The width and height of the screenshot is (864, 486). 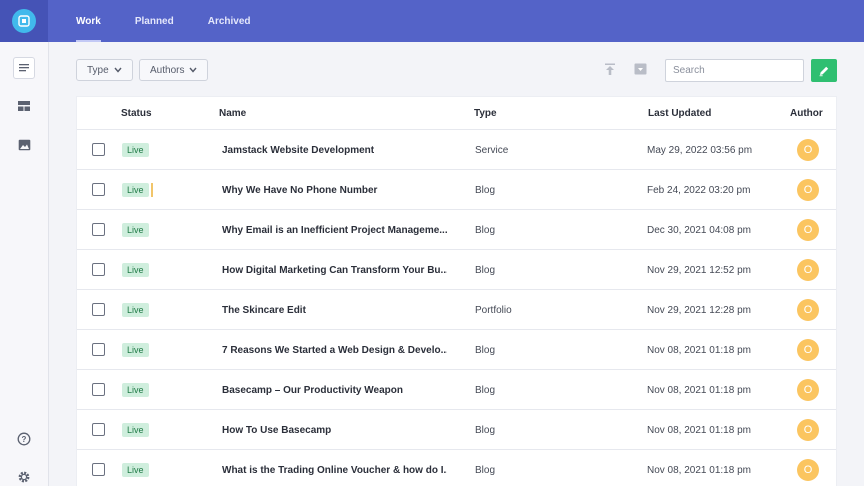 I want to click on publish-button, so click(x=610, y=69).